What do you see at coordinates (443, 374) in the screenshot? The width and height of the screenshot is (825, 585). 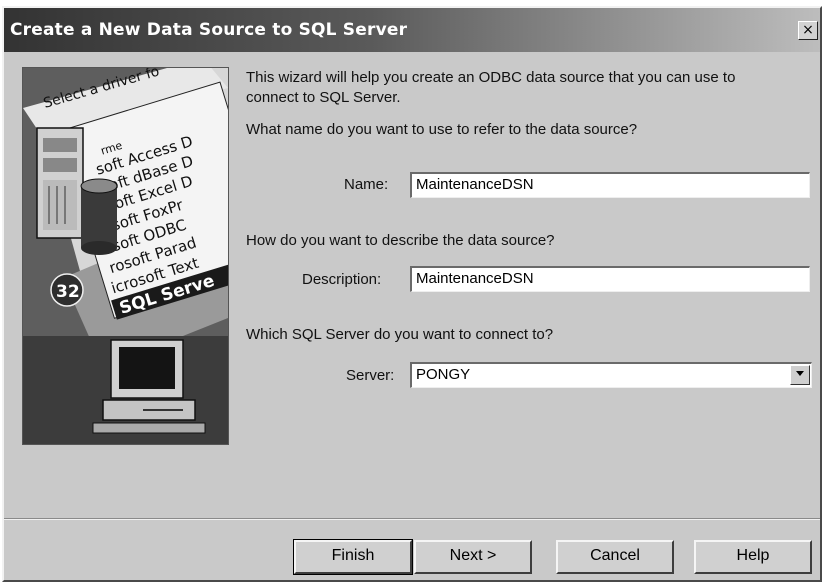 I see `server-select-value: PONGY` at bounding box center [443, 374].